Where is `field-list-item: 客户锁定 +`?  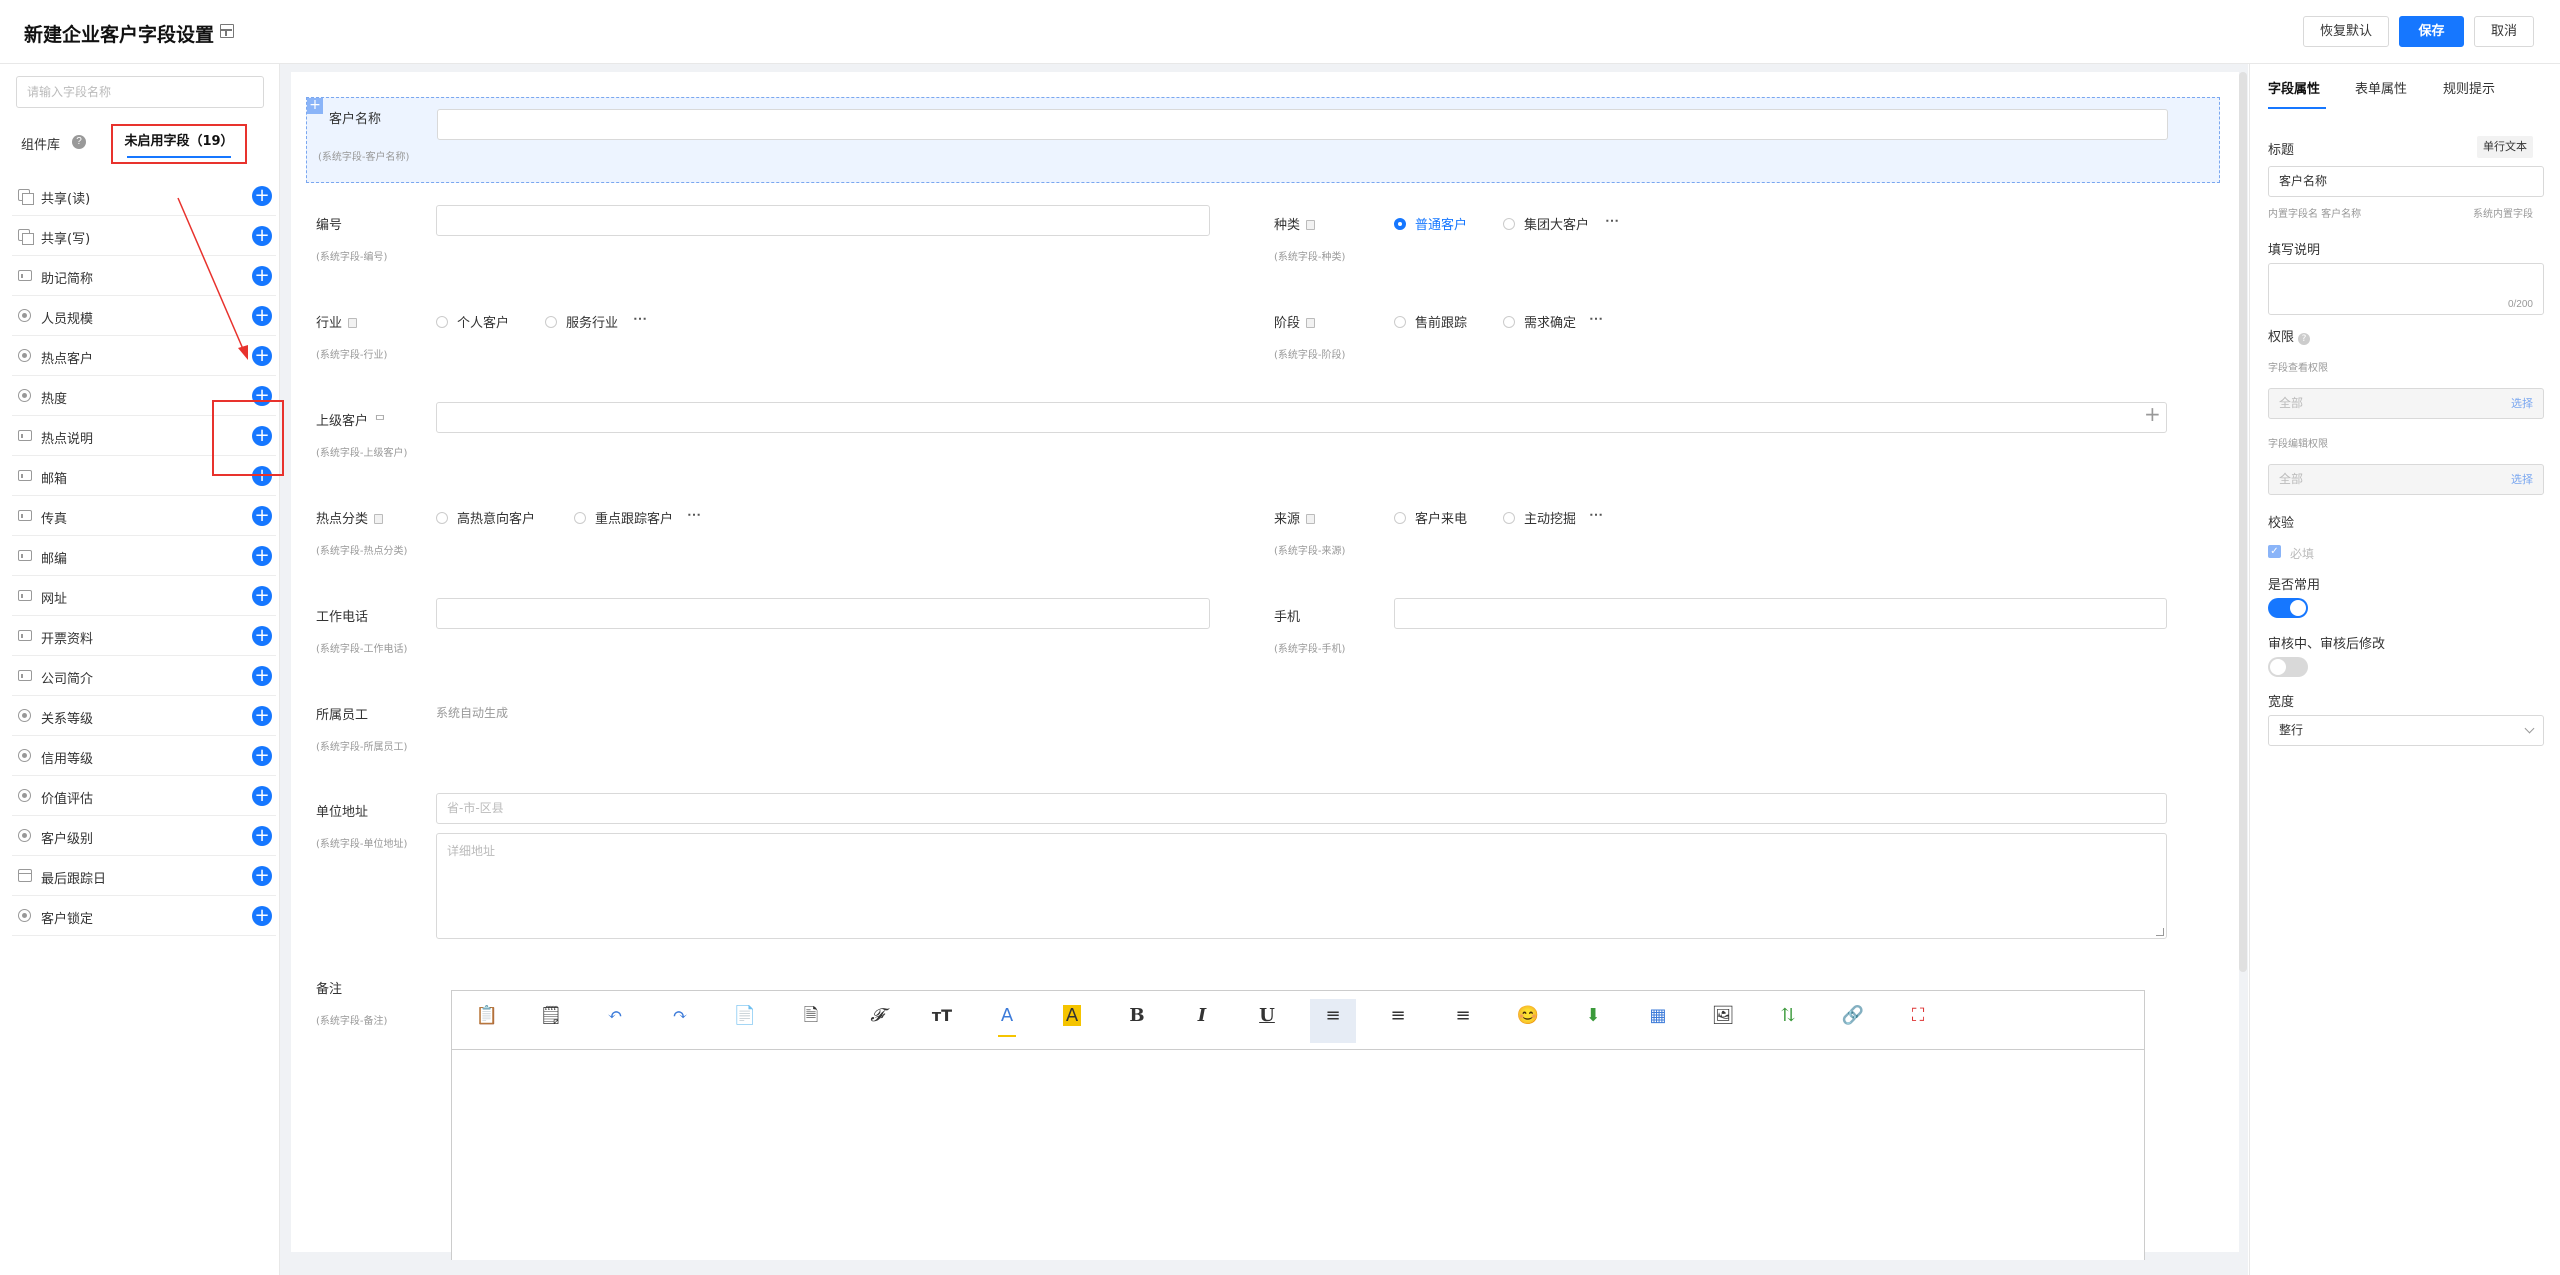
field-list-item: 客户锁定 + is located at coordinates (144, 916).